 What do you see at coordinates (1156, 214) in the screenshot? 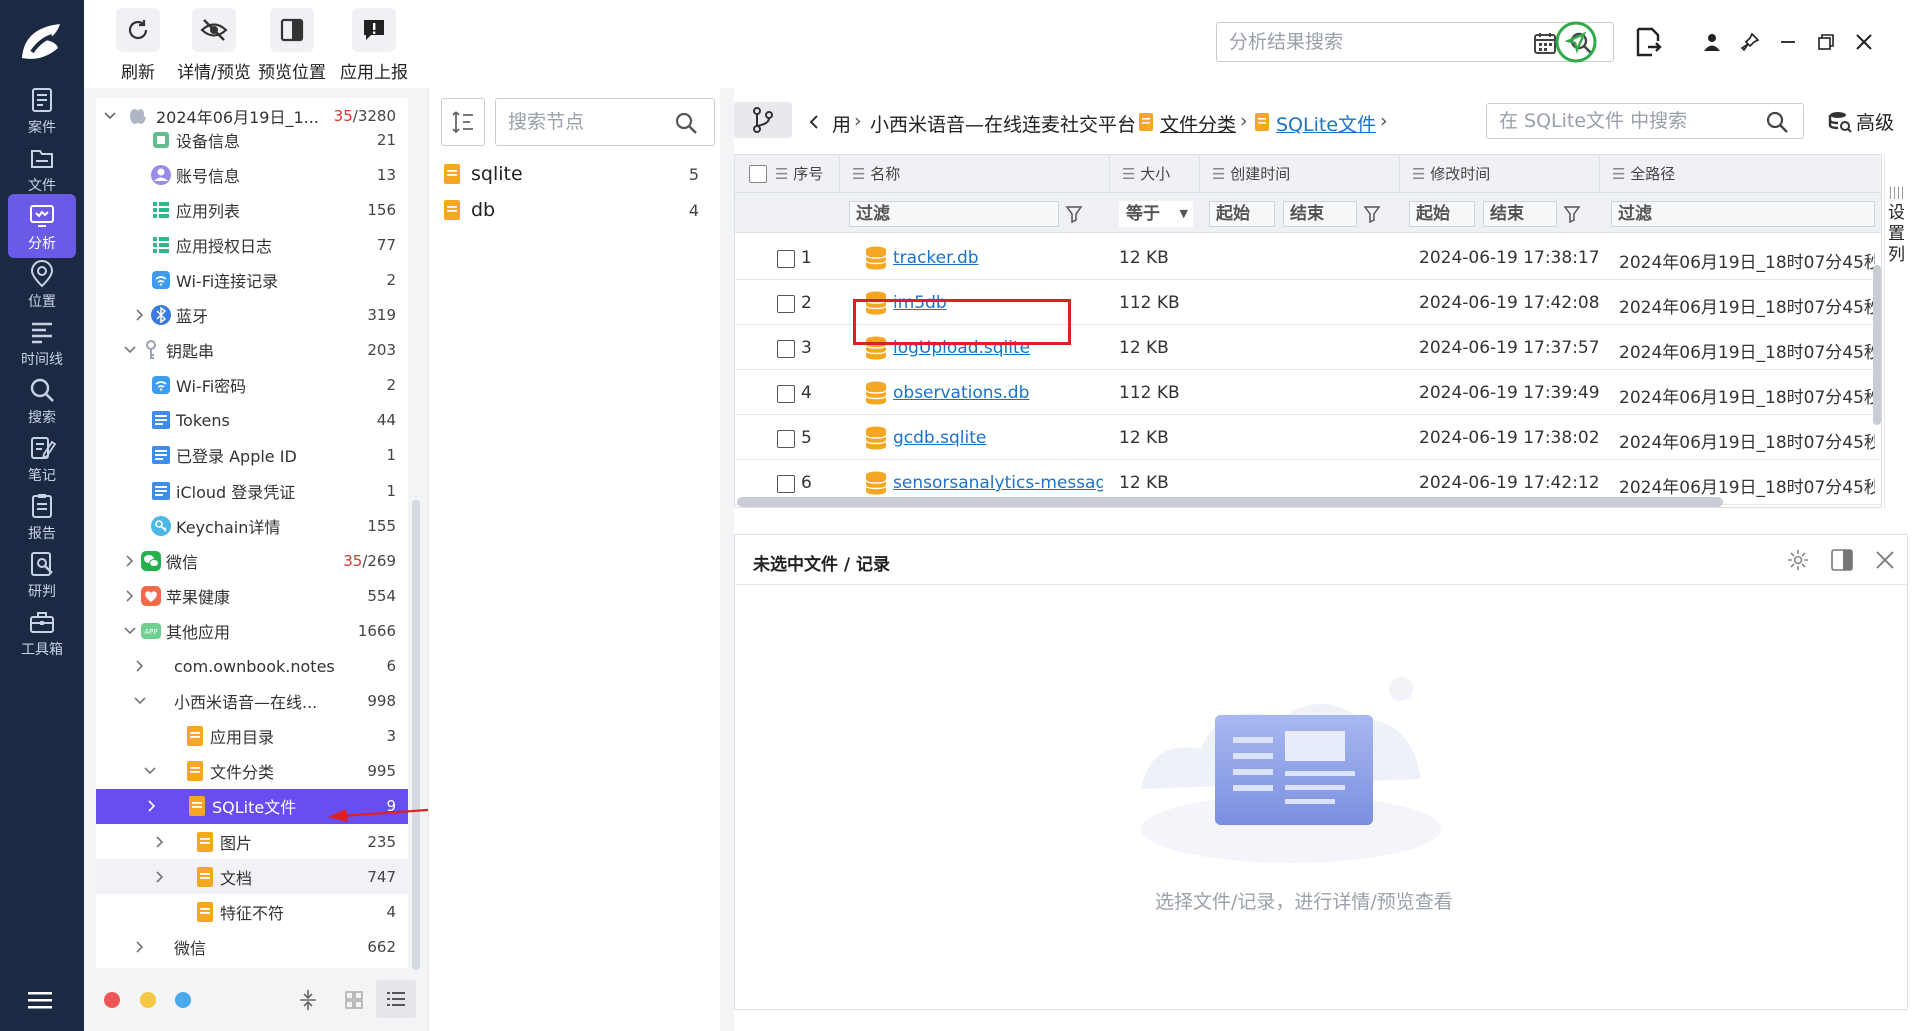
I see `size-operator-select: 等于 ▼` at bounding box center [1156, 214].